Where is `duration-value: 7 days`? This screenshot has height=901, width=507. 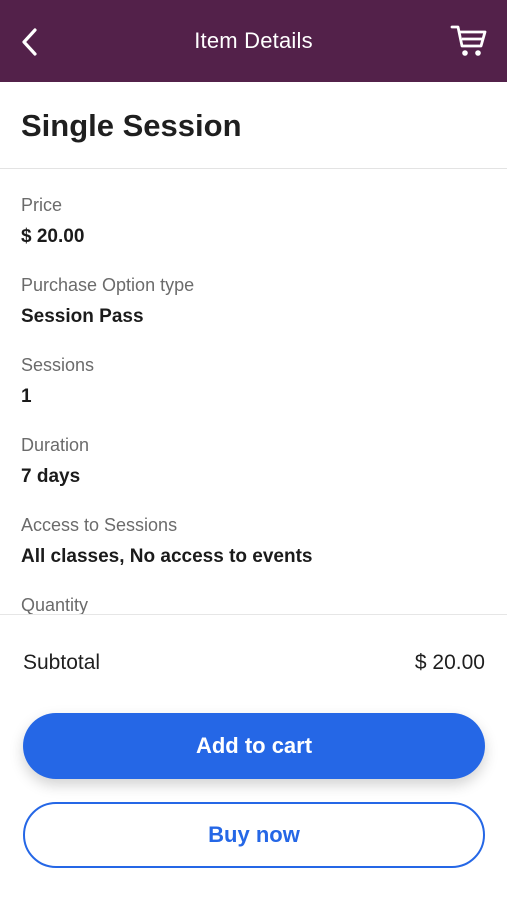
duration-value: 7 days is located at coordinates (51, 476).